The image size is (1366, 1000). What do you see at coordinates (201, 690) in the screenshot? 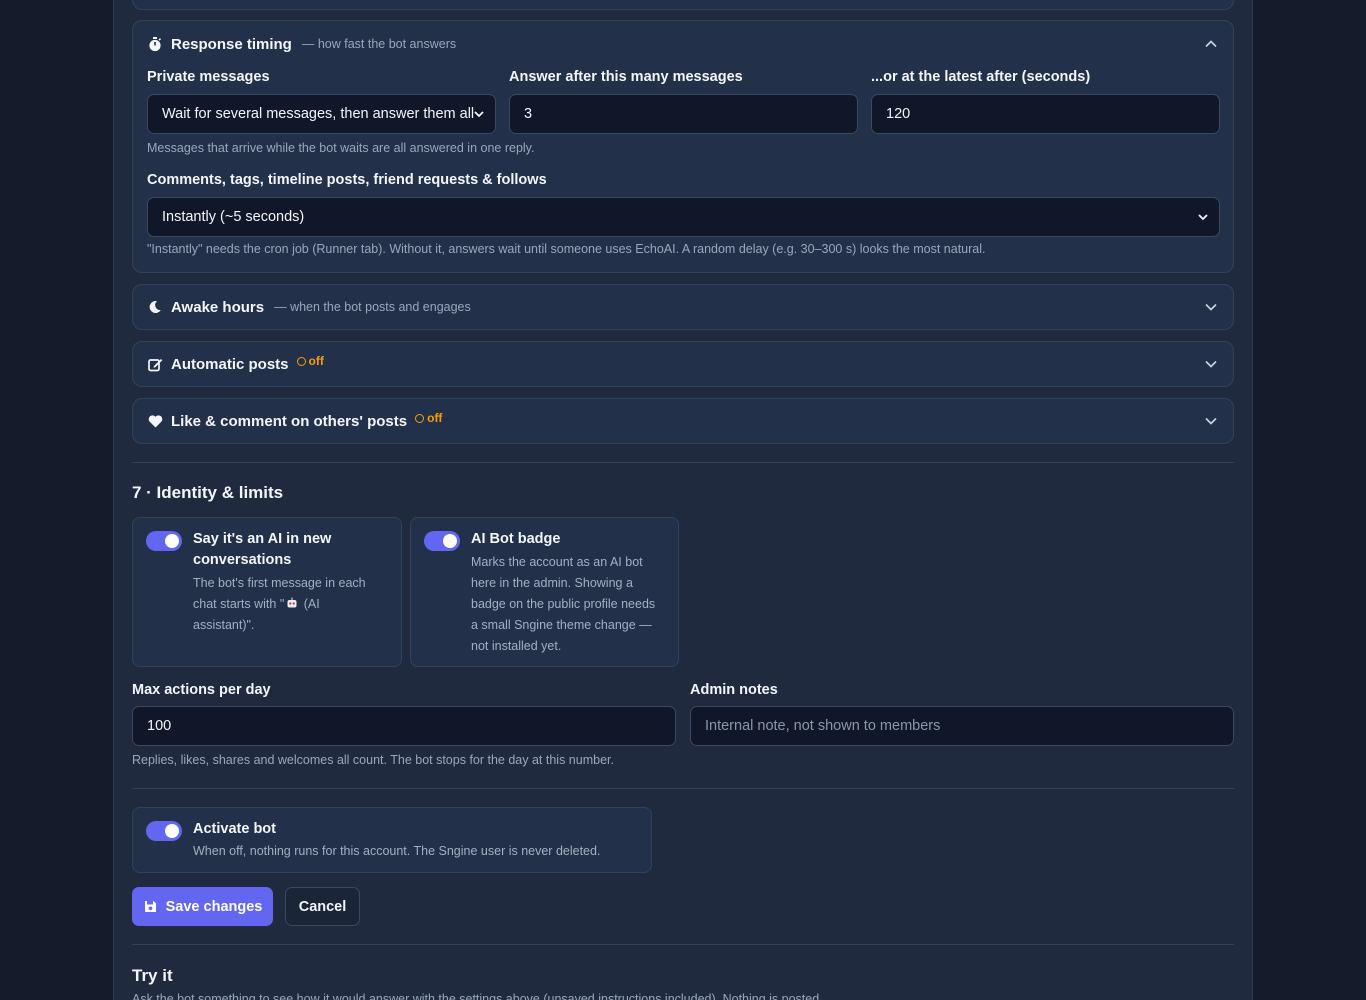
I see `max-actions-label: Max actions per day` at bounding box center [201, 690].